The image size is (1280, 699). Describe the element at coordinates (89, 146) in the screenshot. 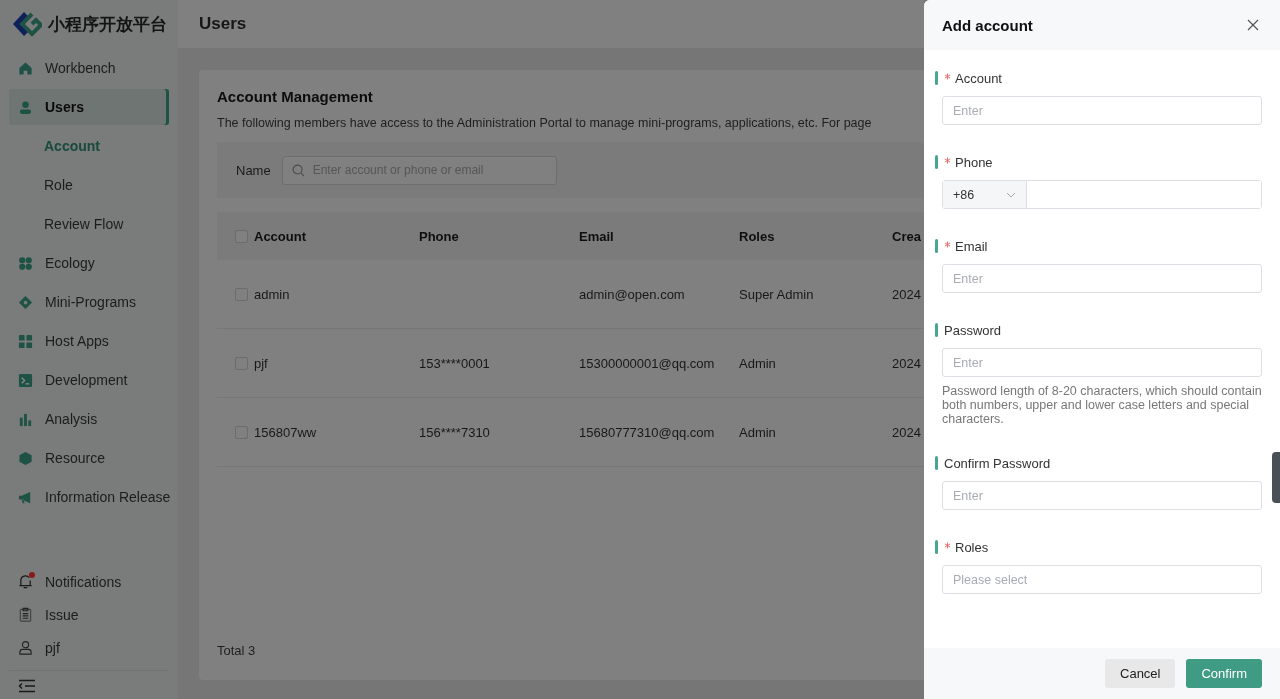

I see `nav-subitem: Account` at that location.